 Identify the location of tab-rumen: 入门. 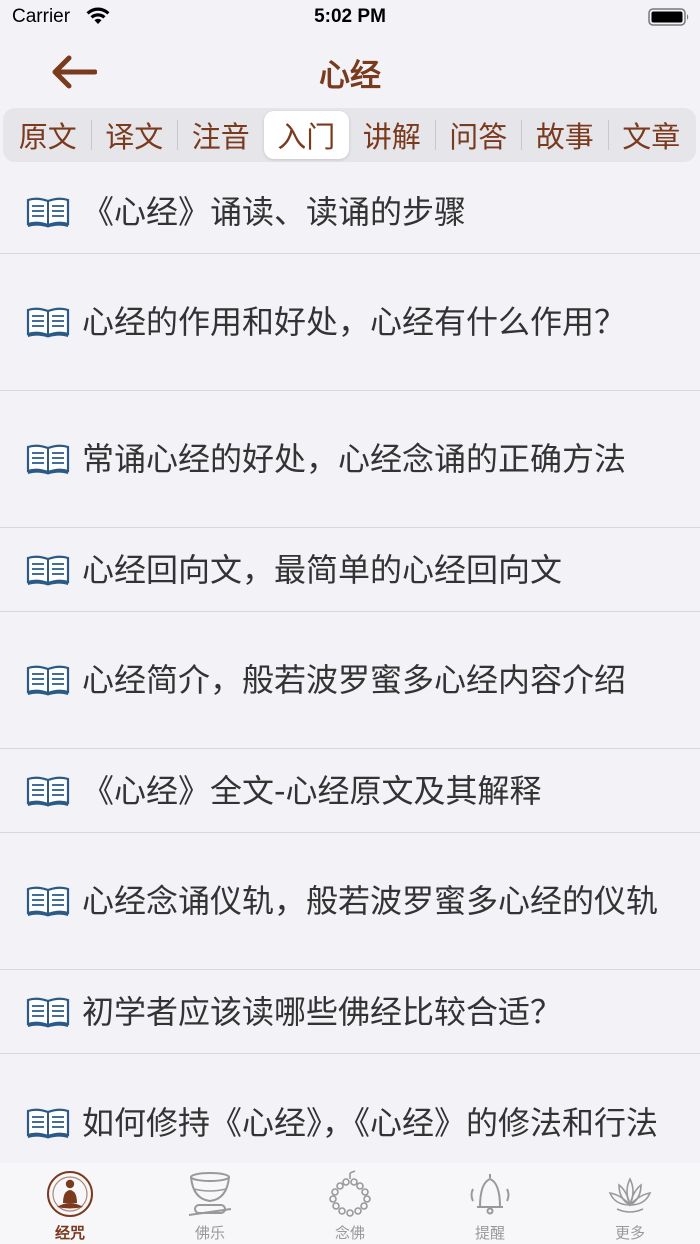
(306, 135).